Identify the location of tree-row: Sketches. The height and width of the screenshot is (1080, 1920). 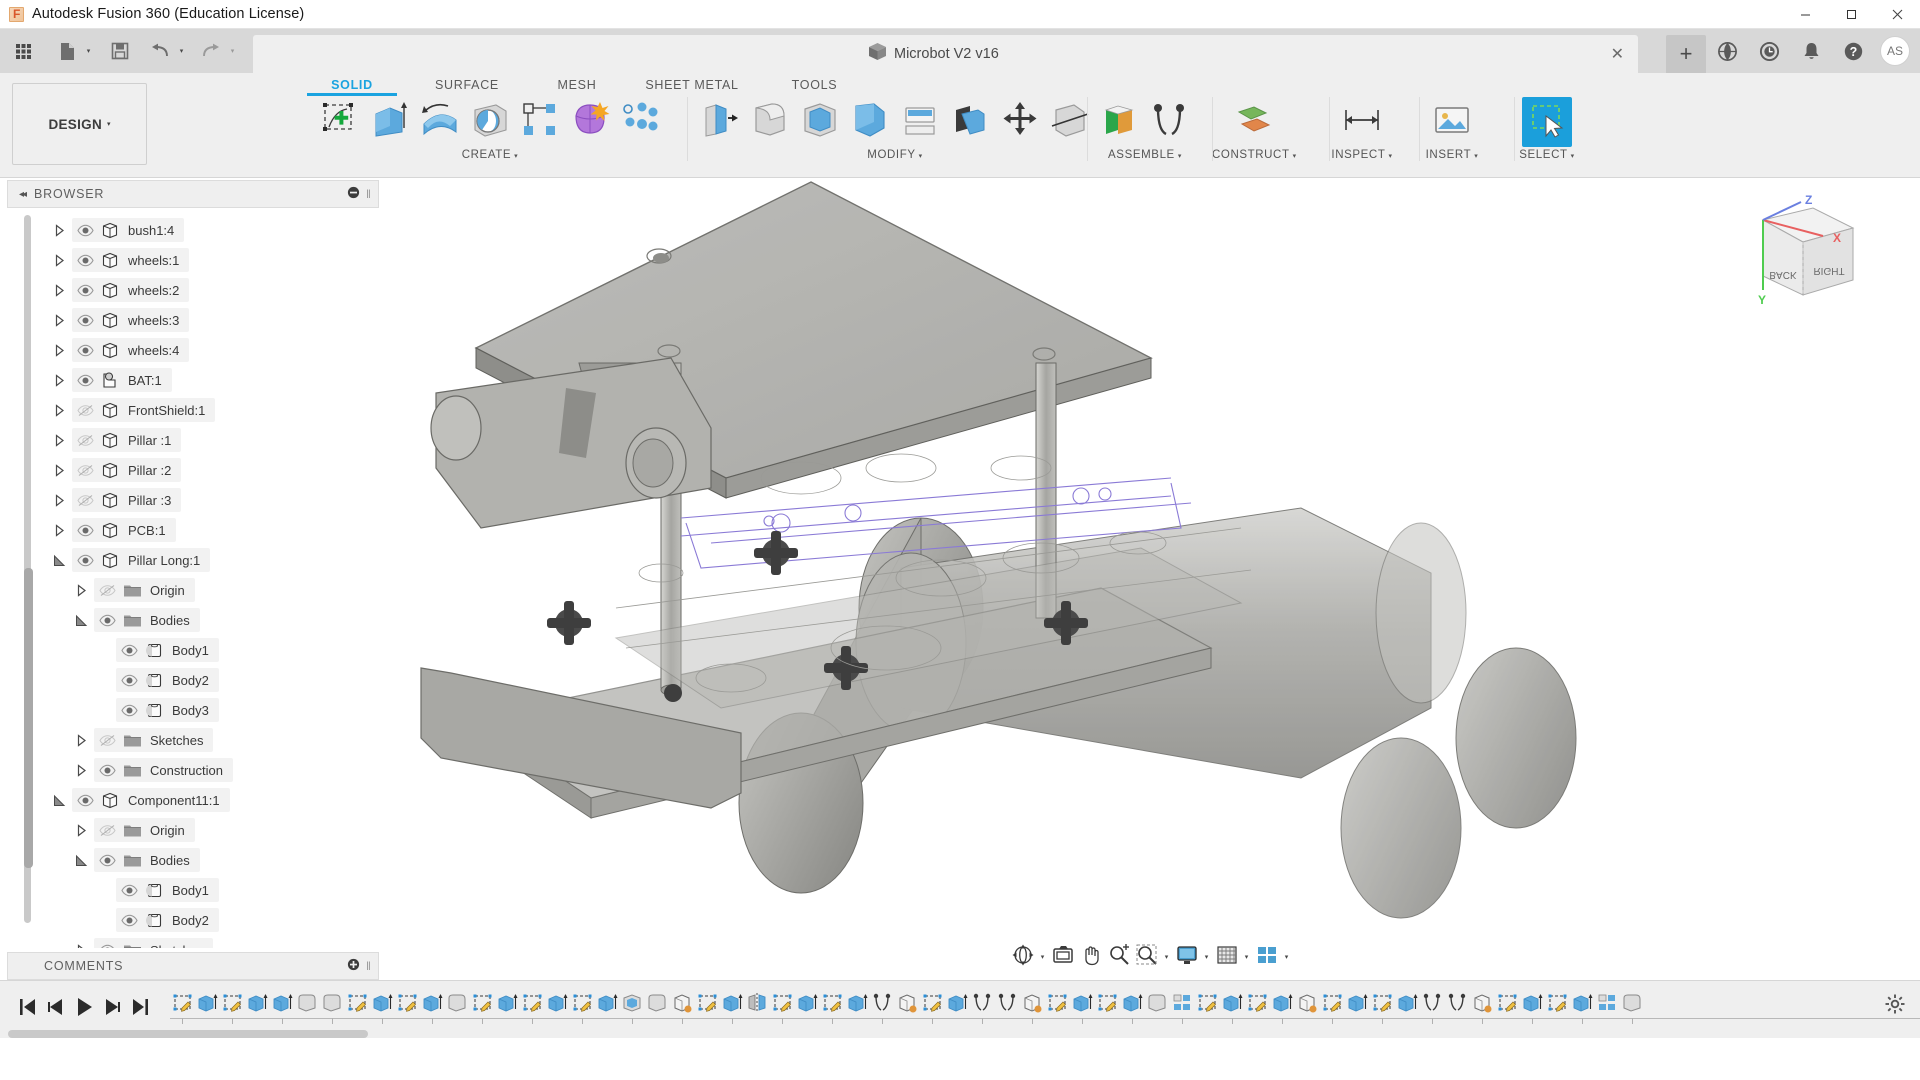
(193, 941).